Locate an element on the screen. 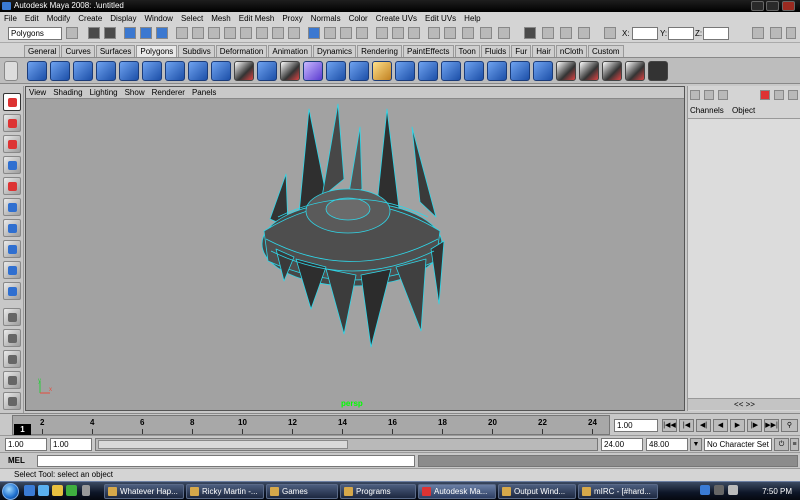  move-tool-icon is located at coordinates (12, 165).